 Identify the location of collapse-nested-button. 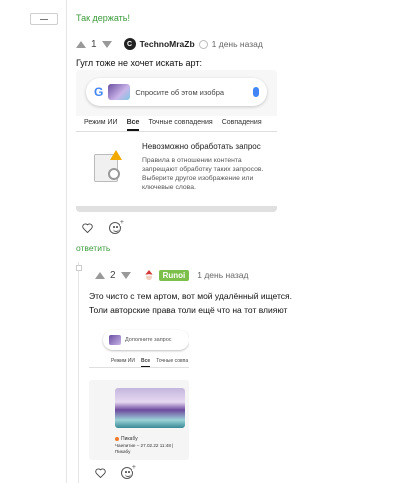
(79, 268).